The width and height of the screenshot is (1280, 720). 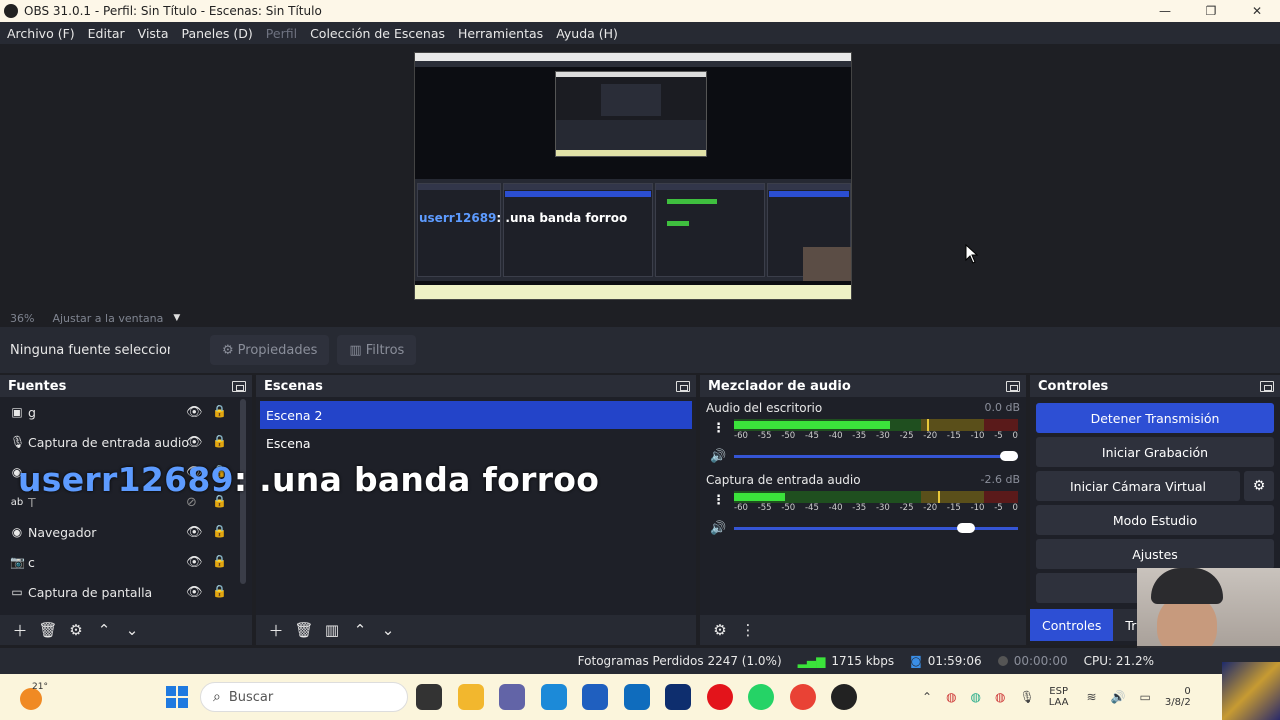 What do you see at coordinates (595, 697) in the screenshot?
I see `store-icon` at bounding box center [595, 697].